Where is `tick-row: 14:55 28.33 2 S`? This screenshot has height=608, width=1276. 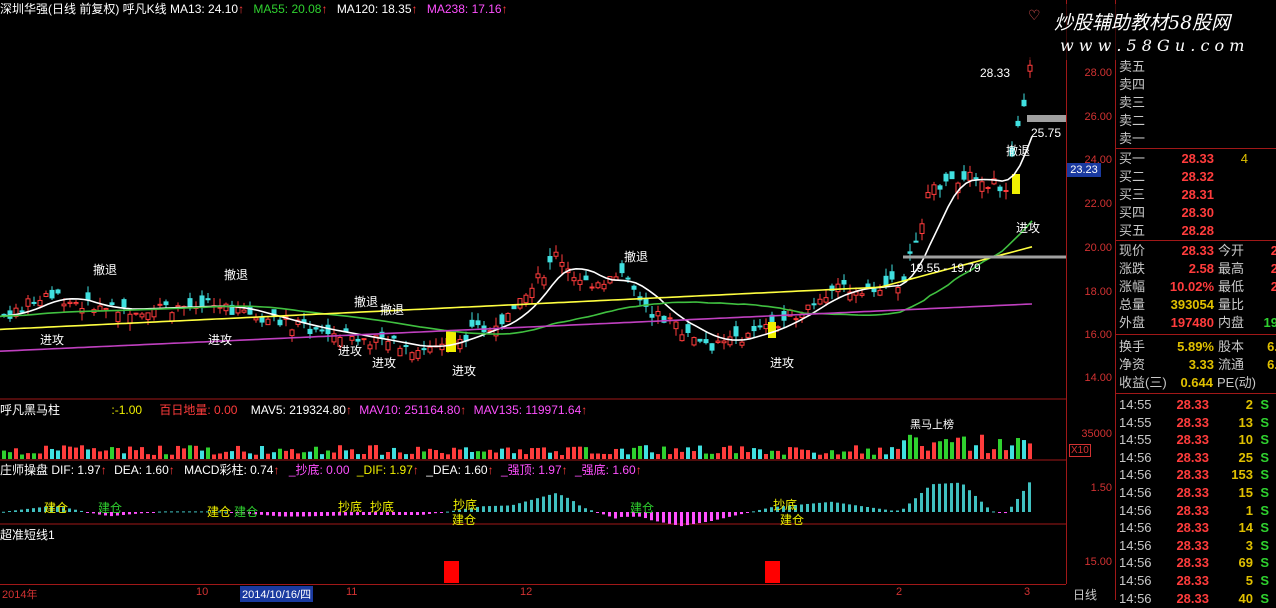
tick-row: 14:55 28.33 2 S is located at coordinates (1194, 405).